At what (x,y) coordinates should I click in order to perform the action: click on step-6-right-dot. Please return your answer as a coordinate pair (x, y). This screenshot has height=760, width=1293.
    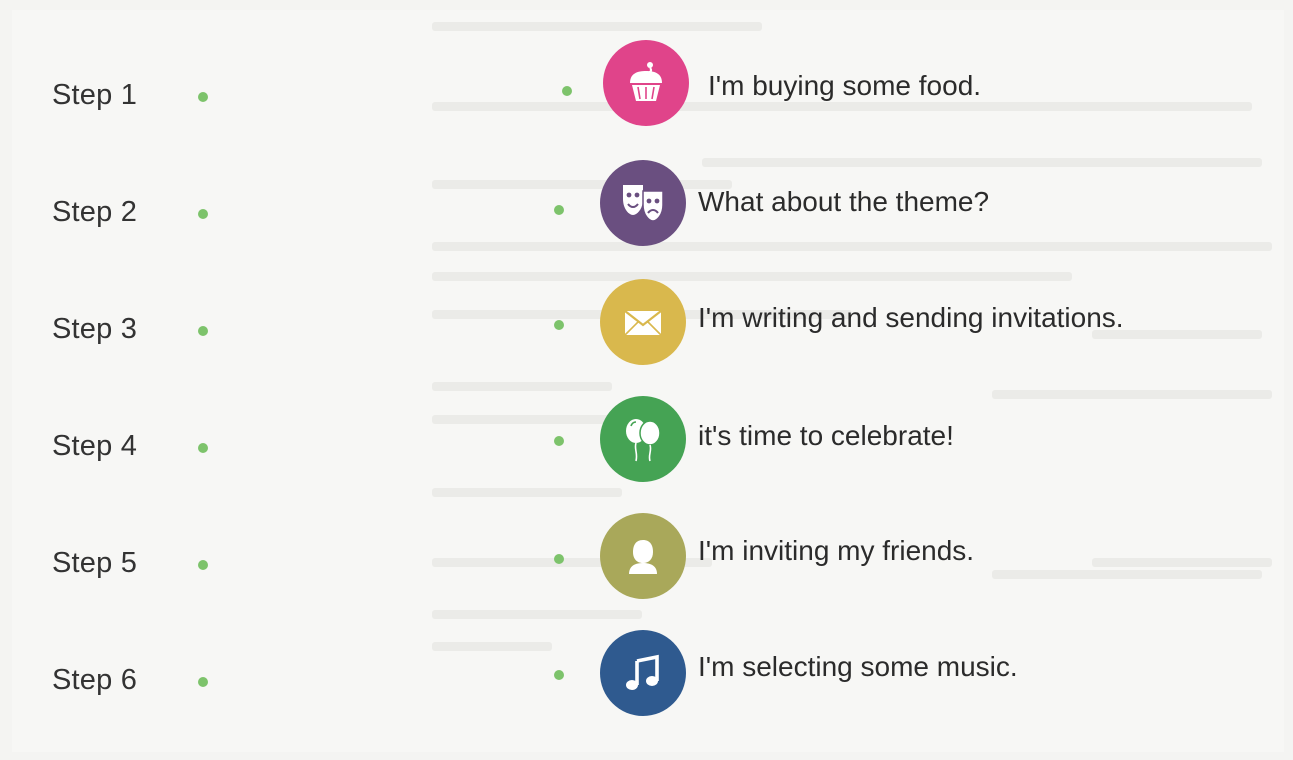
    Looking at the image, I should click on (559, 675).